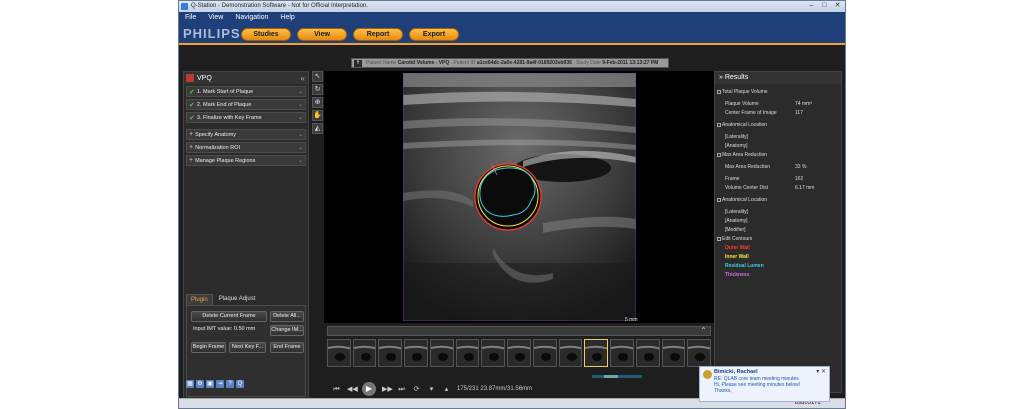 The height and width of the screenshot is (409, 1024). What do you see at coordinates (387, 389) in the screenshot?
I see `step-forward-icon: ▶▶` at bounding box center [387, 389].